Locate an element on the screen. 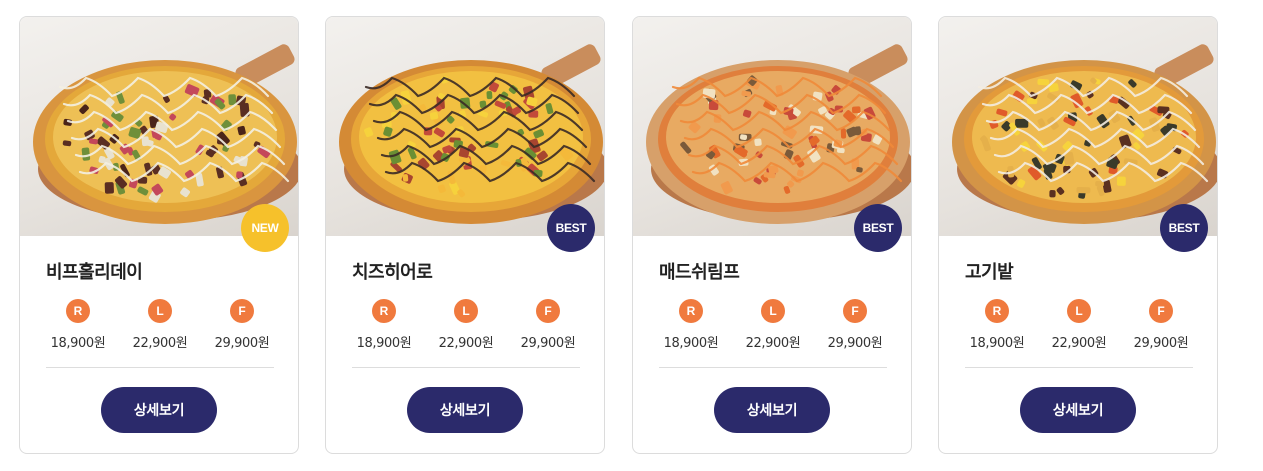  product-name: 비프홀리데이 is located at coordinates (94, 271).